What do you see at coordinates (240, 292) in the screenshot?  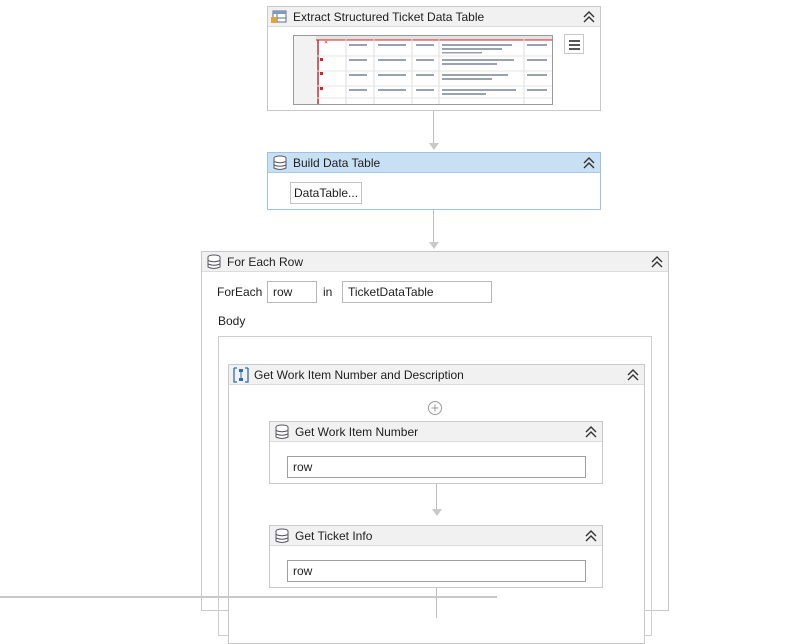 I see `foreach-label: ForEach` at bounding box center [240, 292].